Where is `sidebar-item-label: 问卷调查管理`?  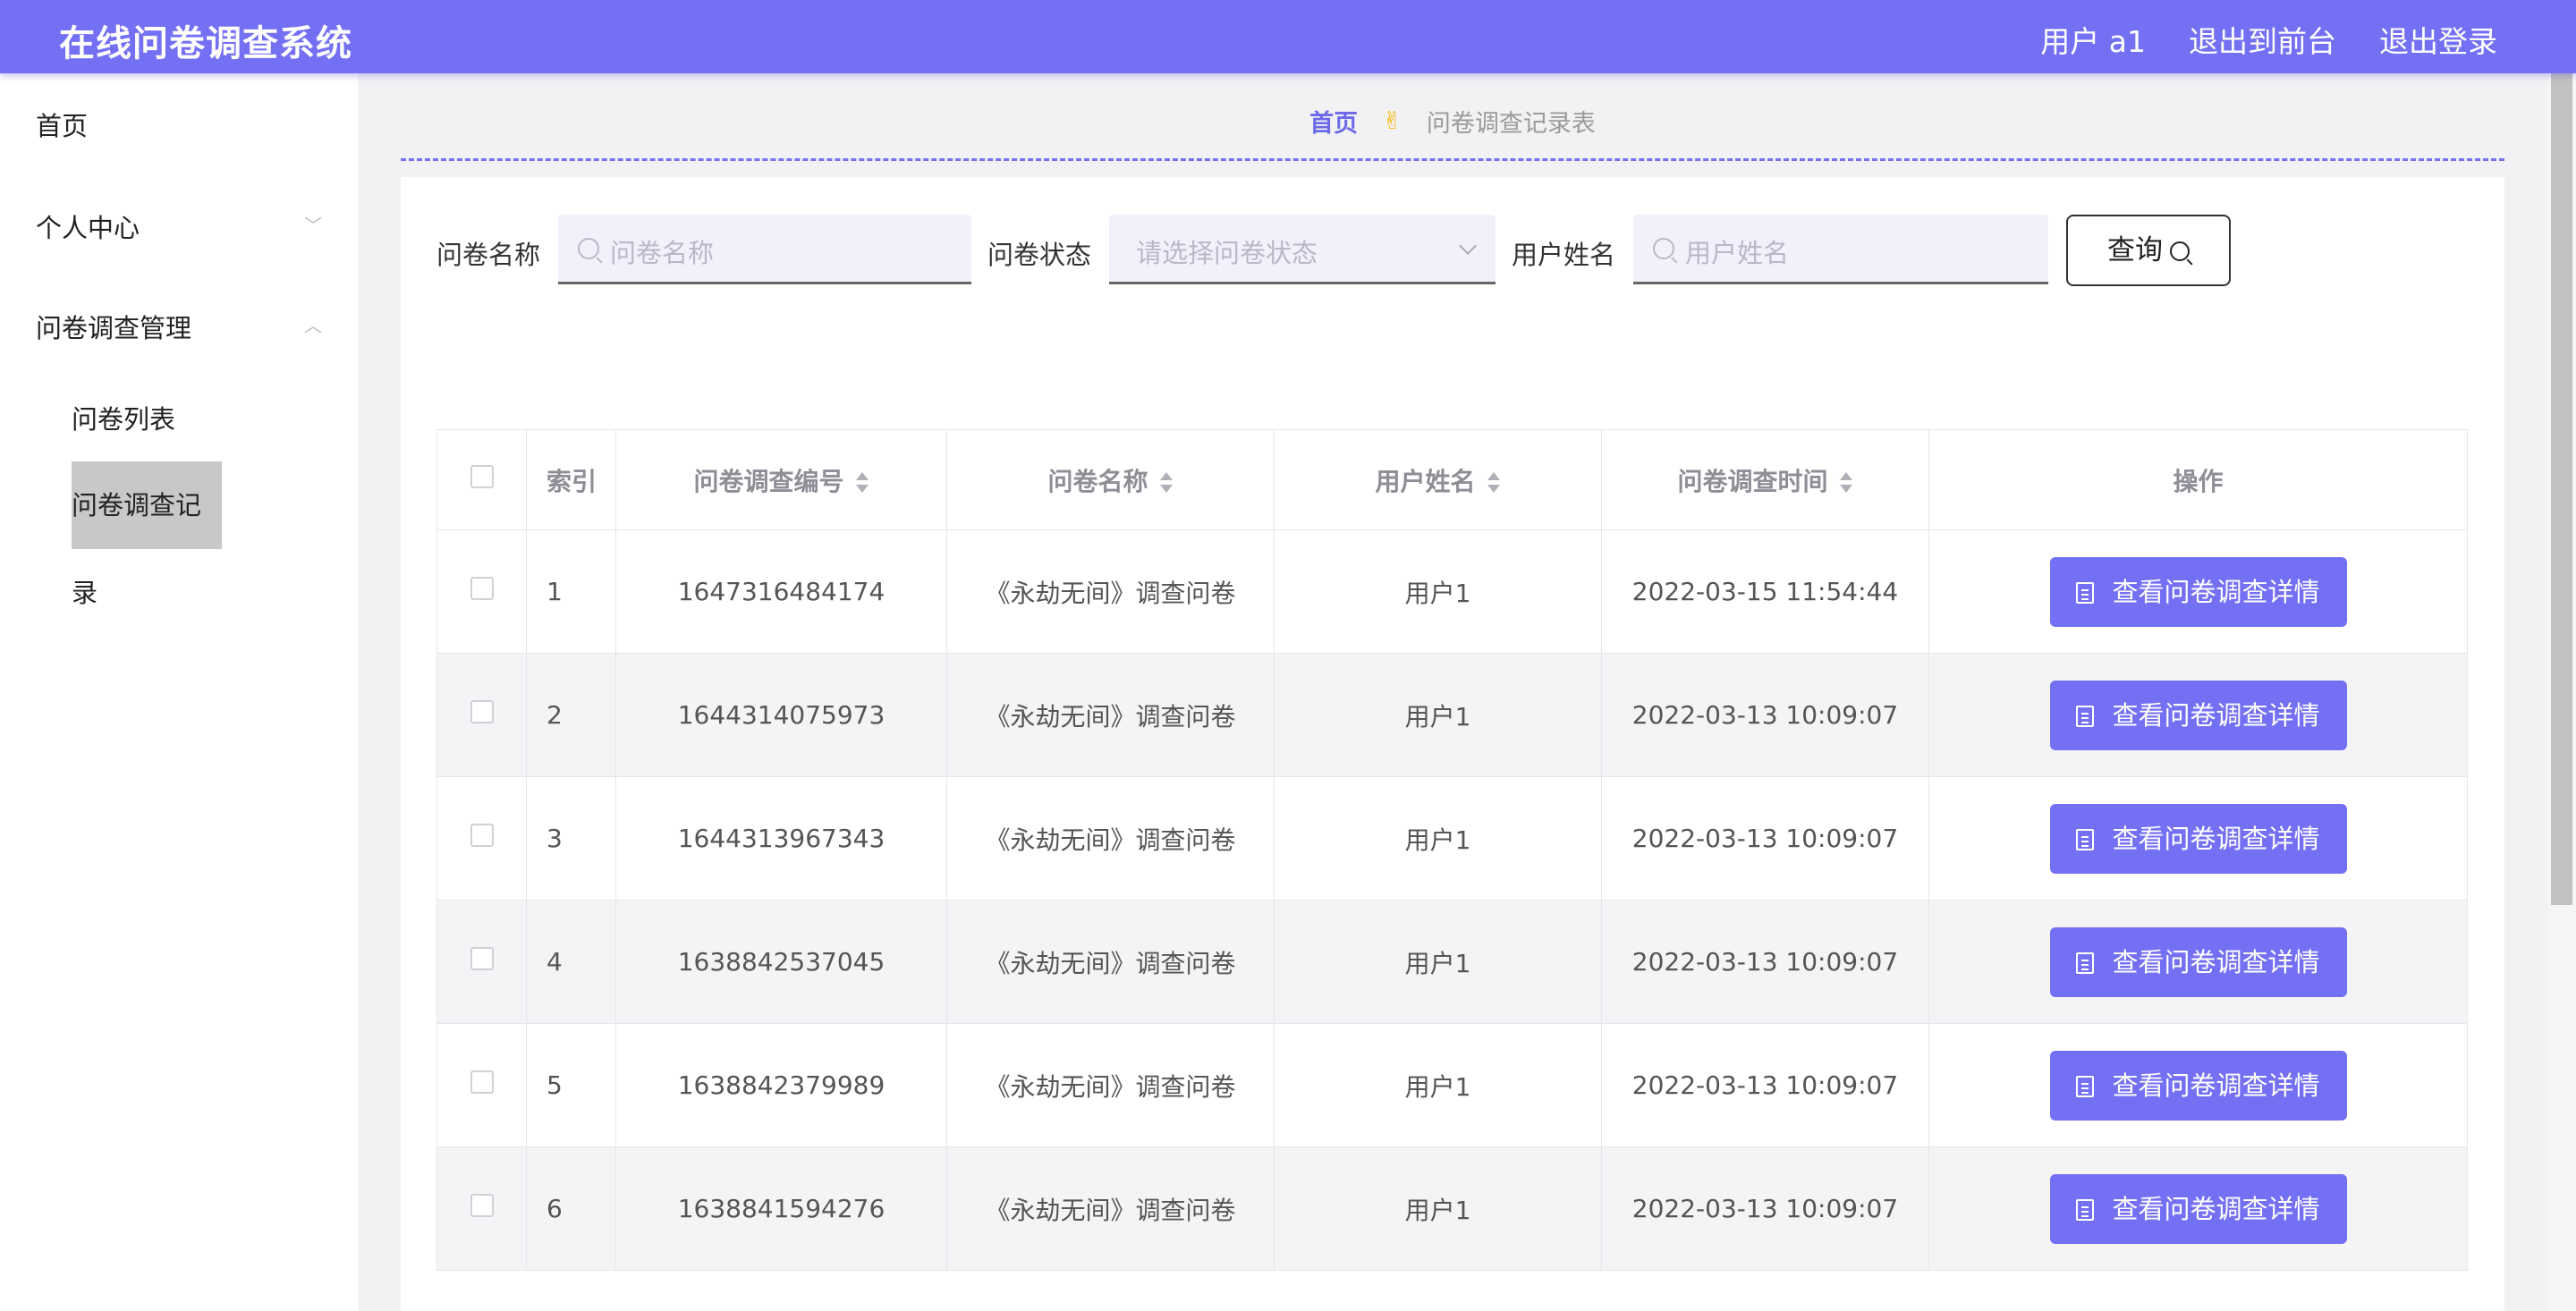 sidebar-item-label: 问卷调查管理 is located at coordinates (114, 328).